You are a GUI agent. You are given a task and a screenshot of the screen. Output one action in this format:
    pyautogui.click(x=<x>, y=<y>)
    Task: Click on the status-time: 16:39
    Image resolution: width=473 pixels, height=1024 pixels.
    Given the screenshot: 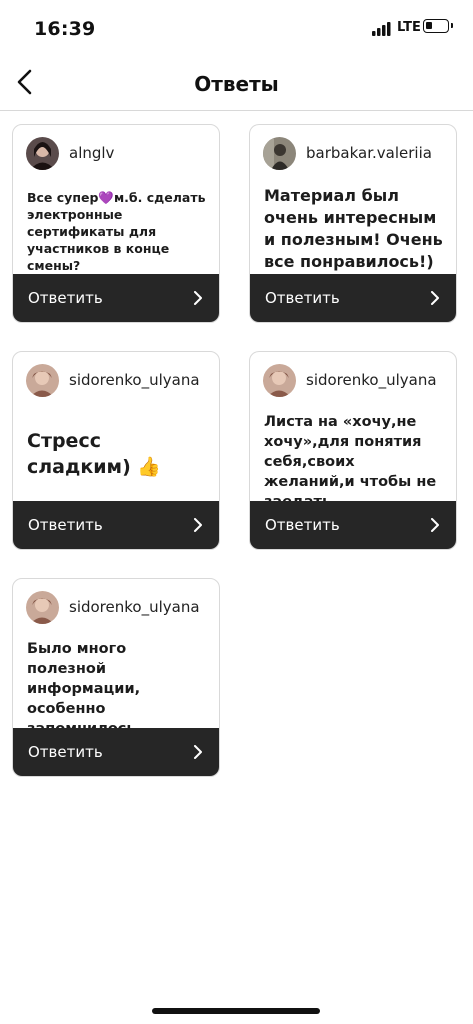 What is the action you would take?
    pyautogui.click(x=65, y=29)
    